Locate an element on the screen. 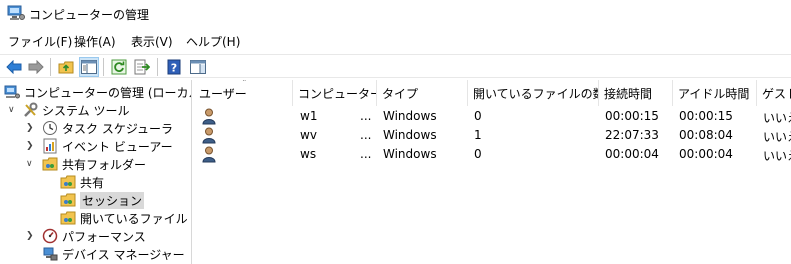  tree-label: セッション is located at coordinates (112, 200).